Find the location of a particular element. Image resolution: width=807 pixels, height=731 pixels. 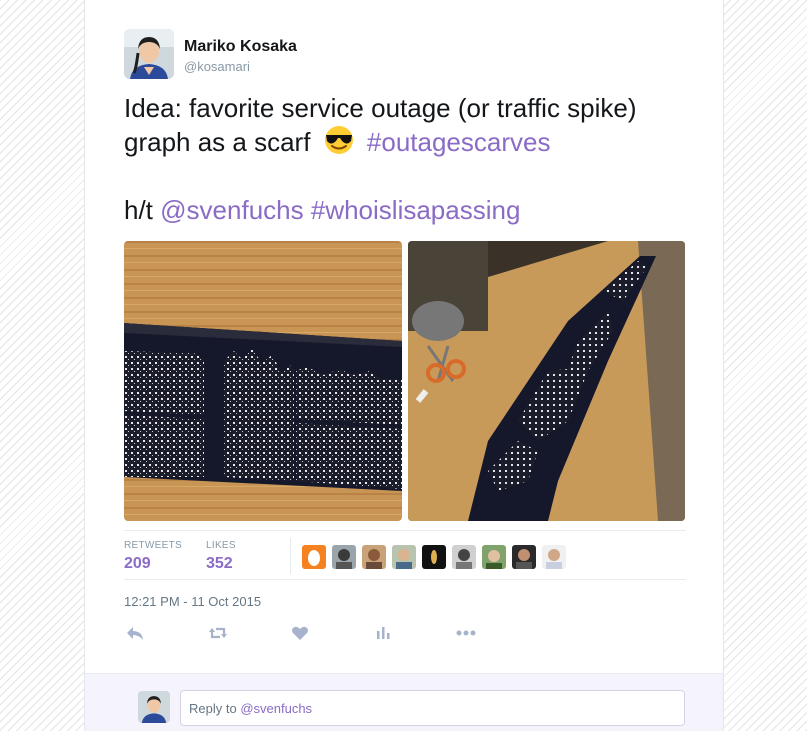

hashtag-whoislisapassing: #whoislisapassing is located at coordinates (416, 210).